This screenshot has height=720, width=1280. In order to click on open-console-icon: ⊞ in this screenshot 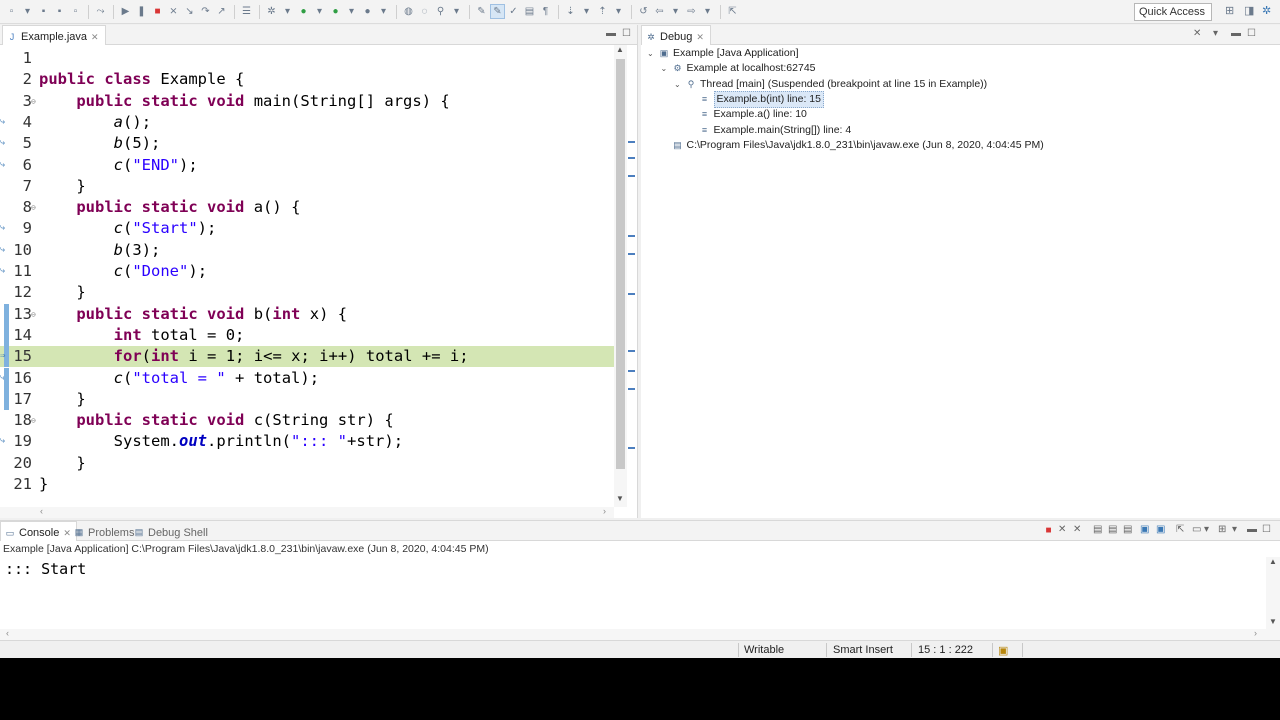, I will do `click(1222, 529)`.